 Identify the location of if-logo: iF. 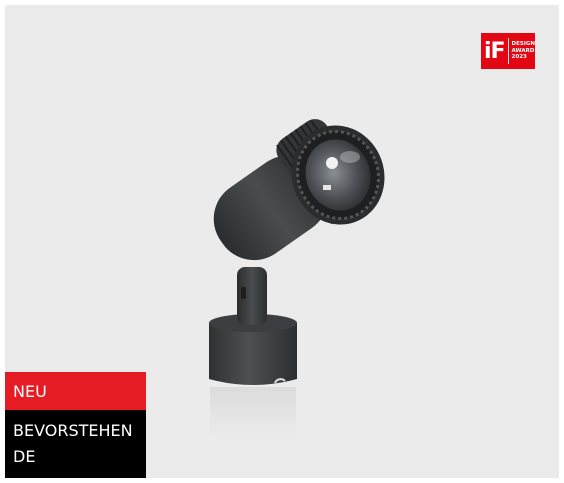
(495, 51).